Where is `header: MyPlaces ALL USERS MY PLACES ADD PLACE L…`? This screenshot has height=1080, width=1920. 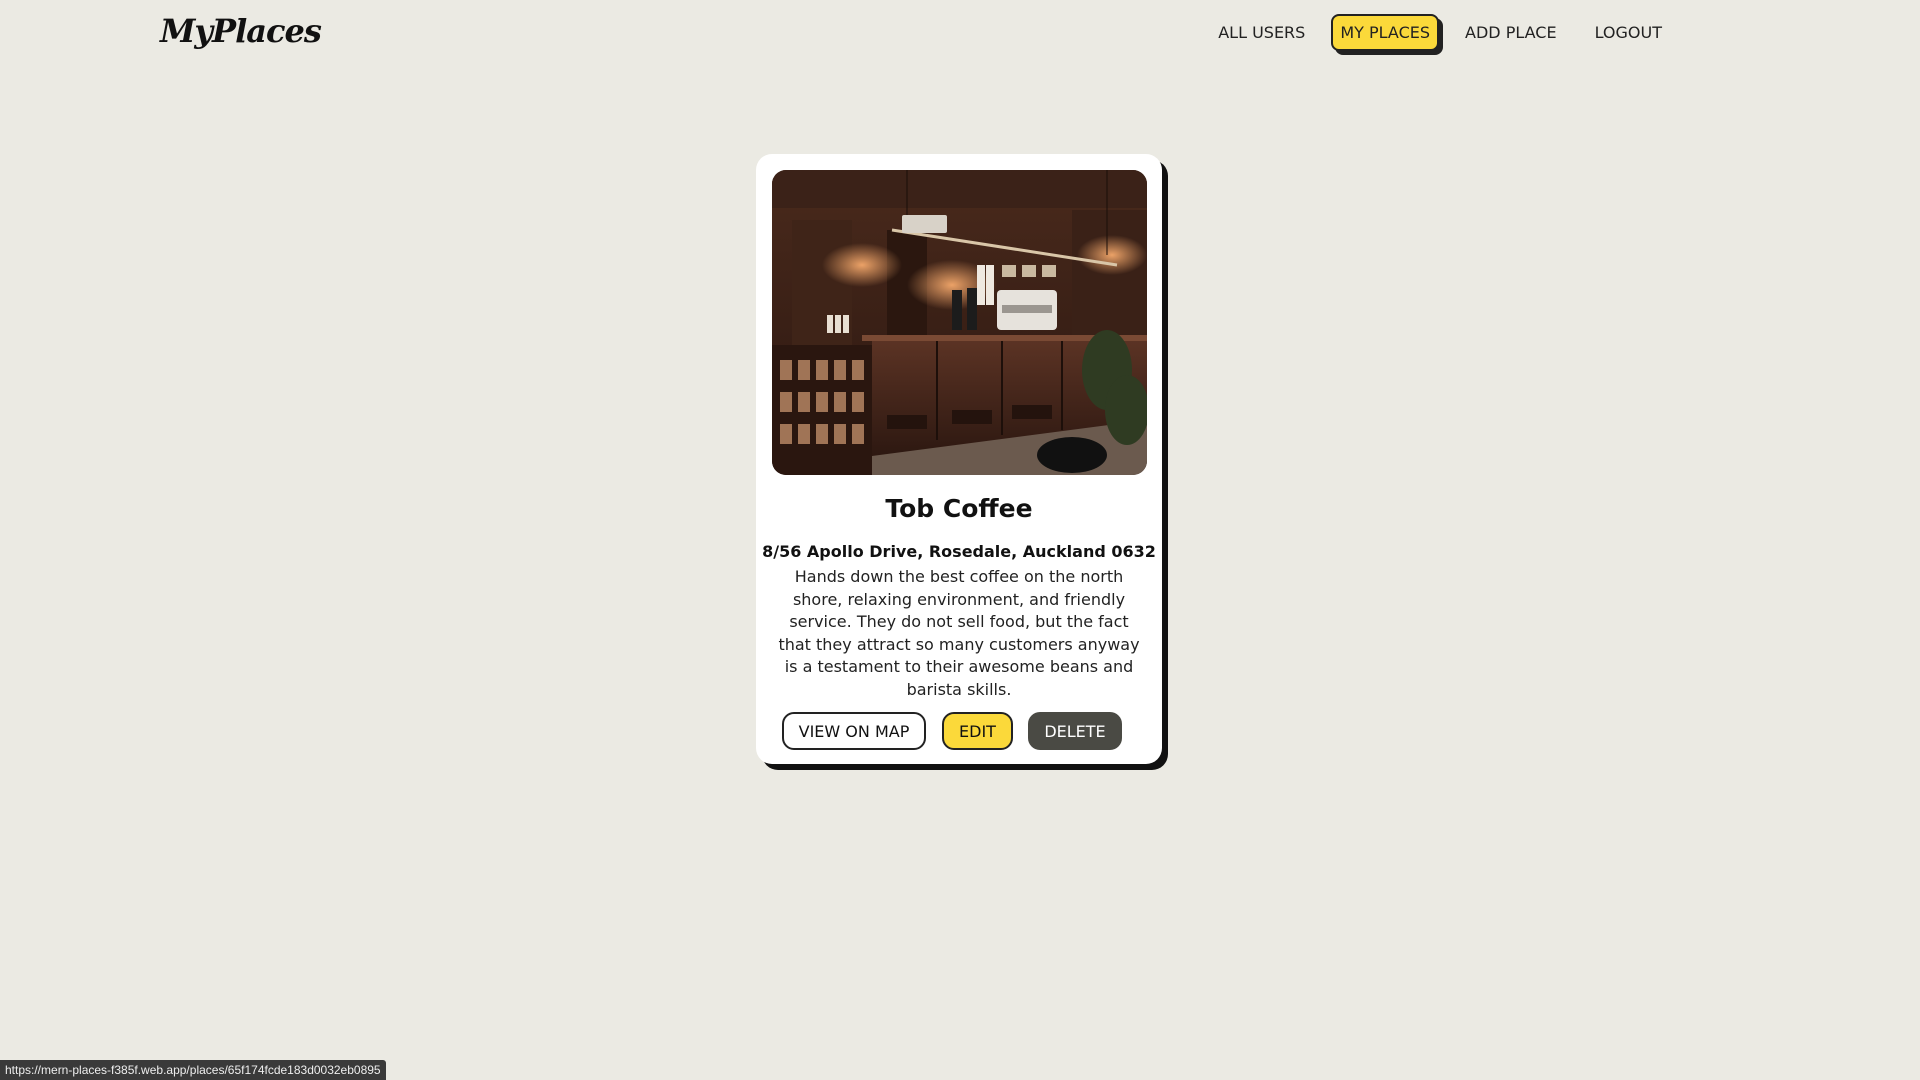
header: MyPlaces ALL USERS MY PLACES ADD PLACE L… is located at coordinates (960, 35).